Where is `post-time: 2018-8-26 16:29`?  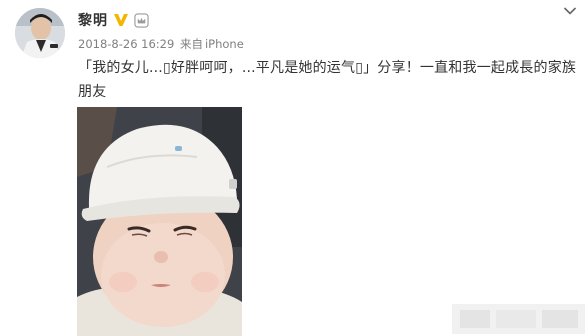
post-time: 2018-8-26 16:29 is located at coordinates (126, 44).